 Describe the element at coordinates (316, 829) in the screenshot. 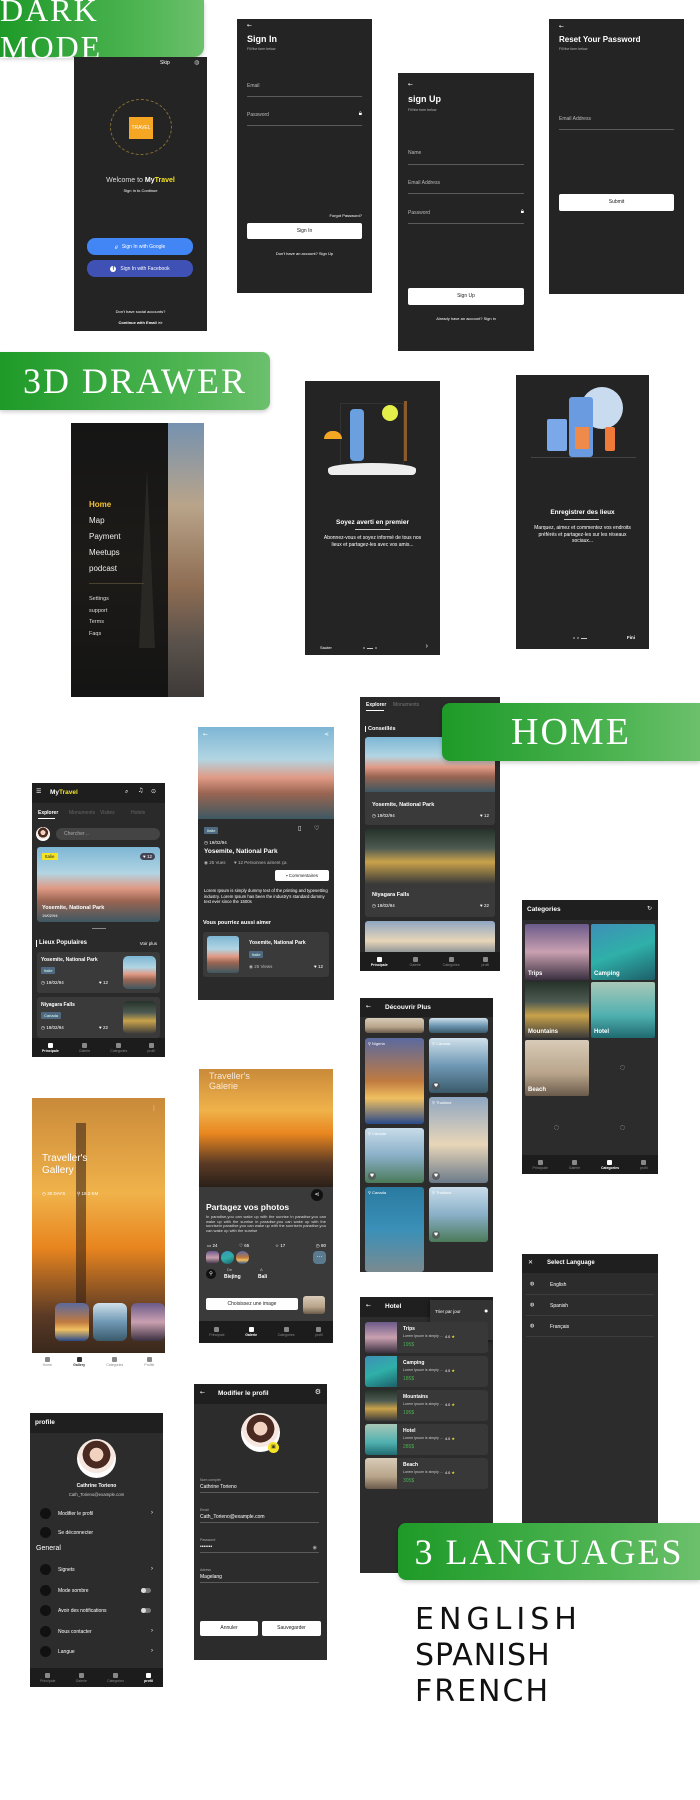

I see `heart-icon: ♡` at that location.